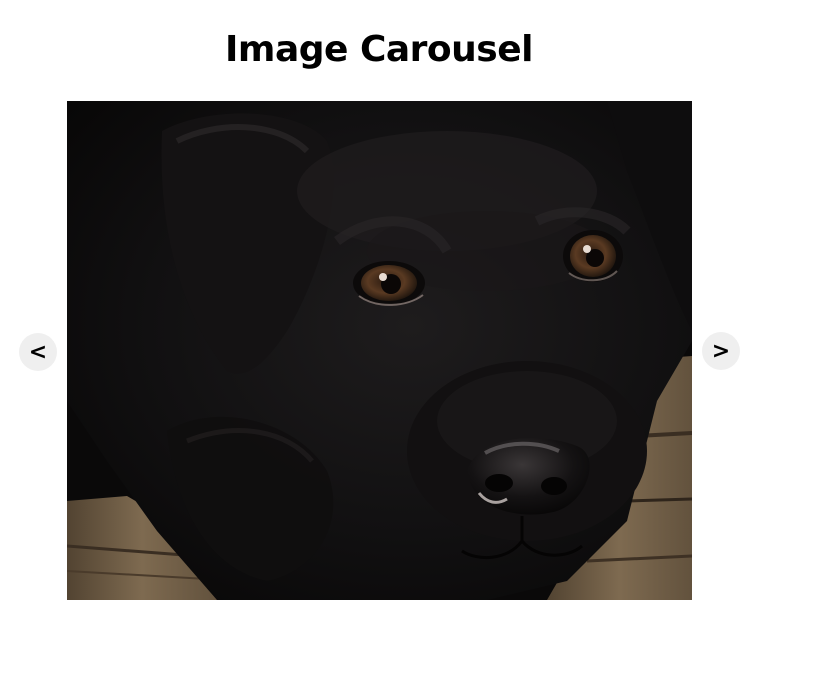  I want to click on next-button: >, so click(721, 351).